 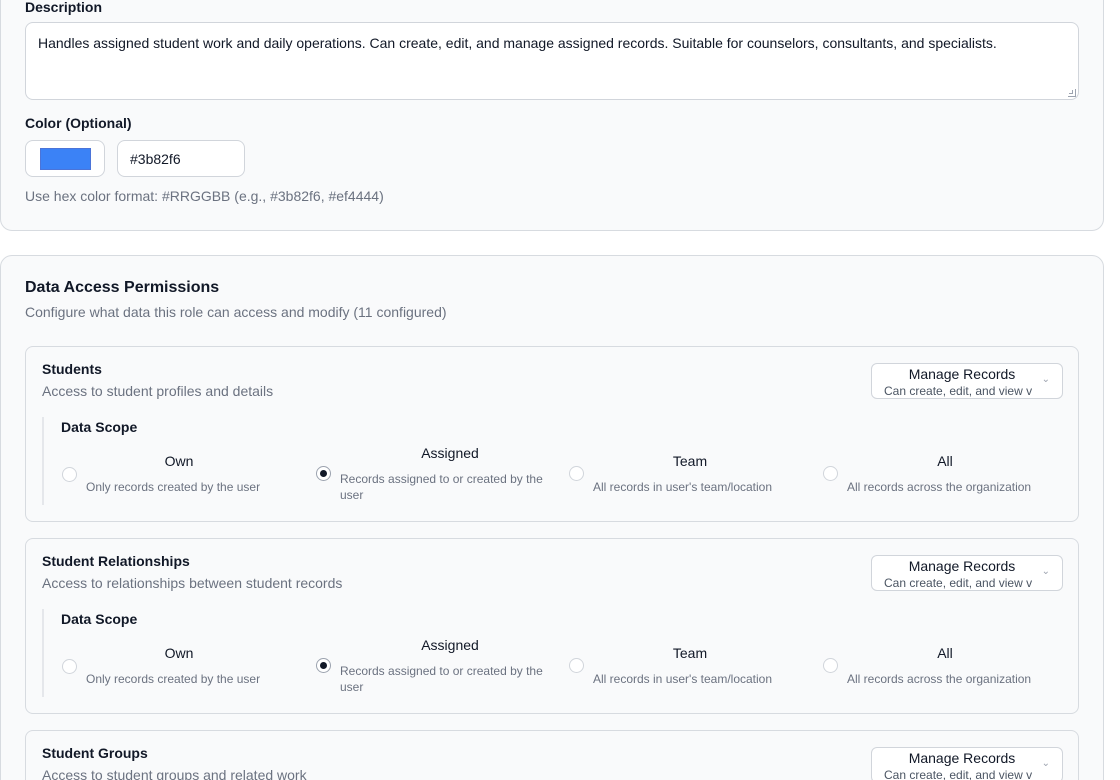 I want to click on resource-name: Student Relationships, so click(x=116, y=561).